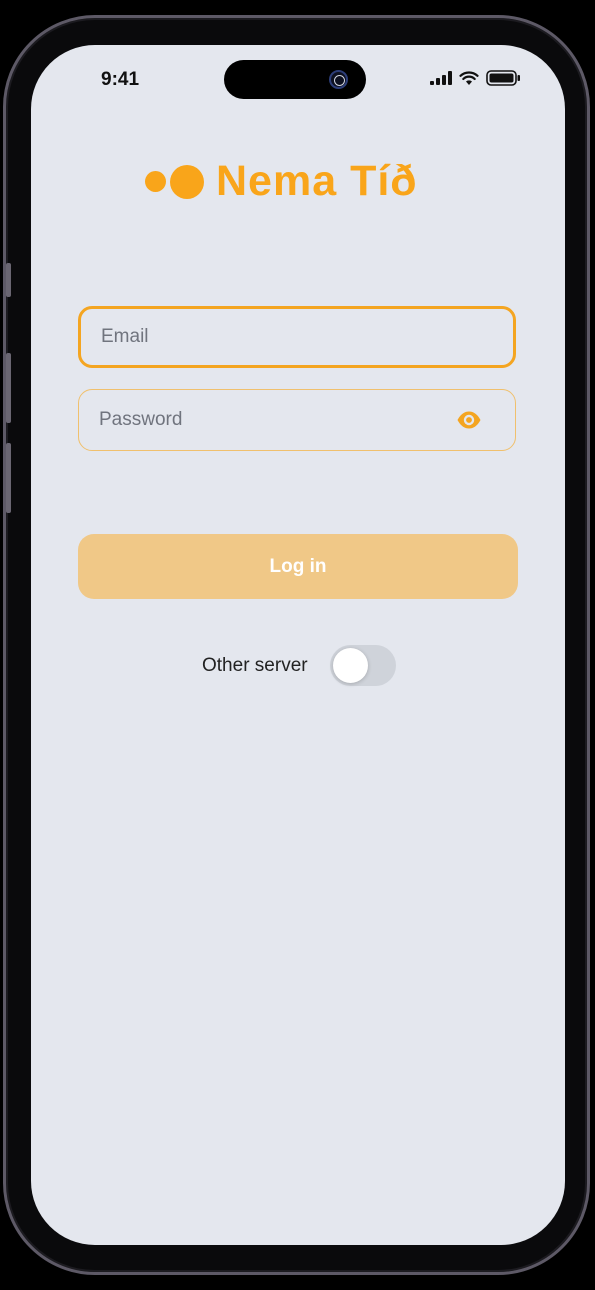 This screenshot has width=595, height=1290. I want to click on brand-name: Nema Tíð, so click(317, 181).